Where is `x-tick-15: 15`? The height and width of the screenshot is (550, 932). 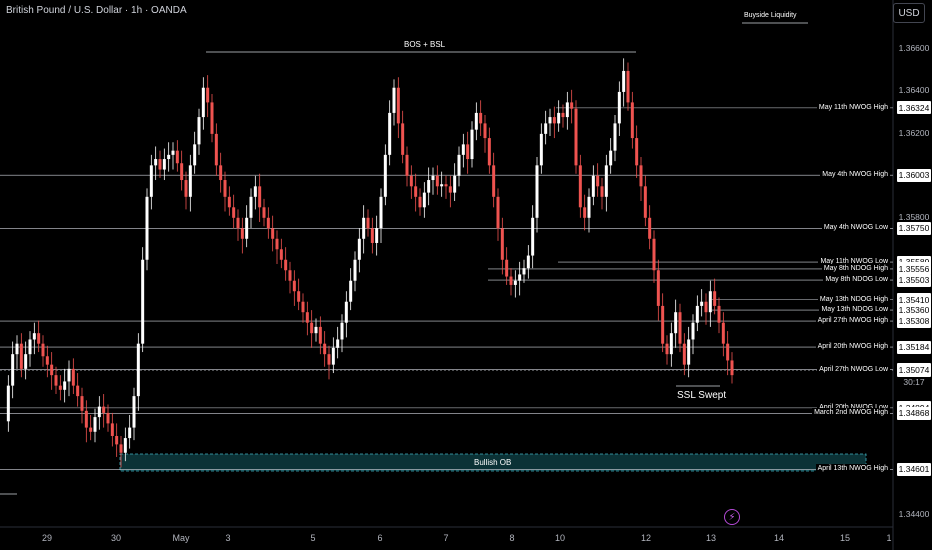 x-tick-15: 15 is located at coordinates (845, 538).